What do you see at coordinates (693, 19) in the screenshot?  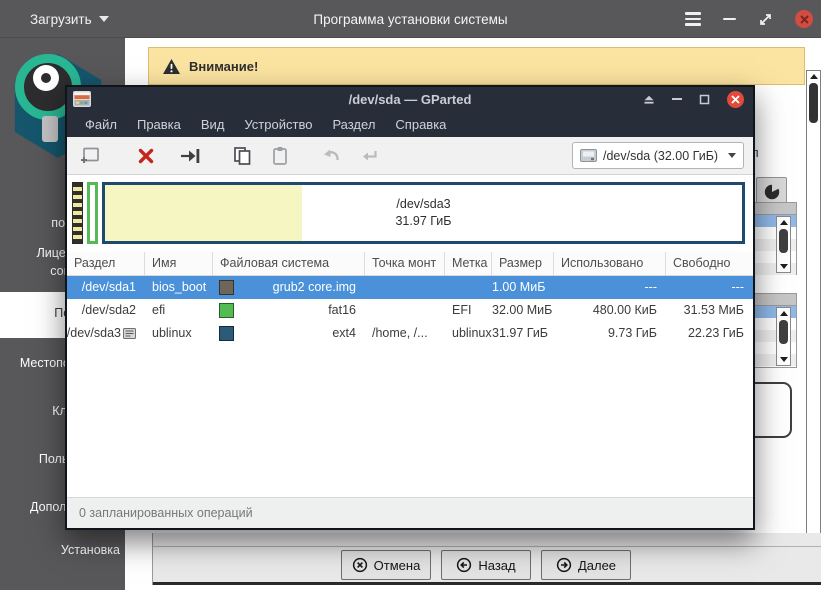 I see `hamburger-menu-icon` at bounding box center [693, 19].